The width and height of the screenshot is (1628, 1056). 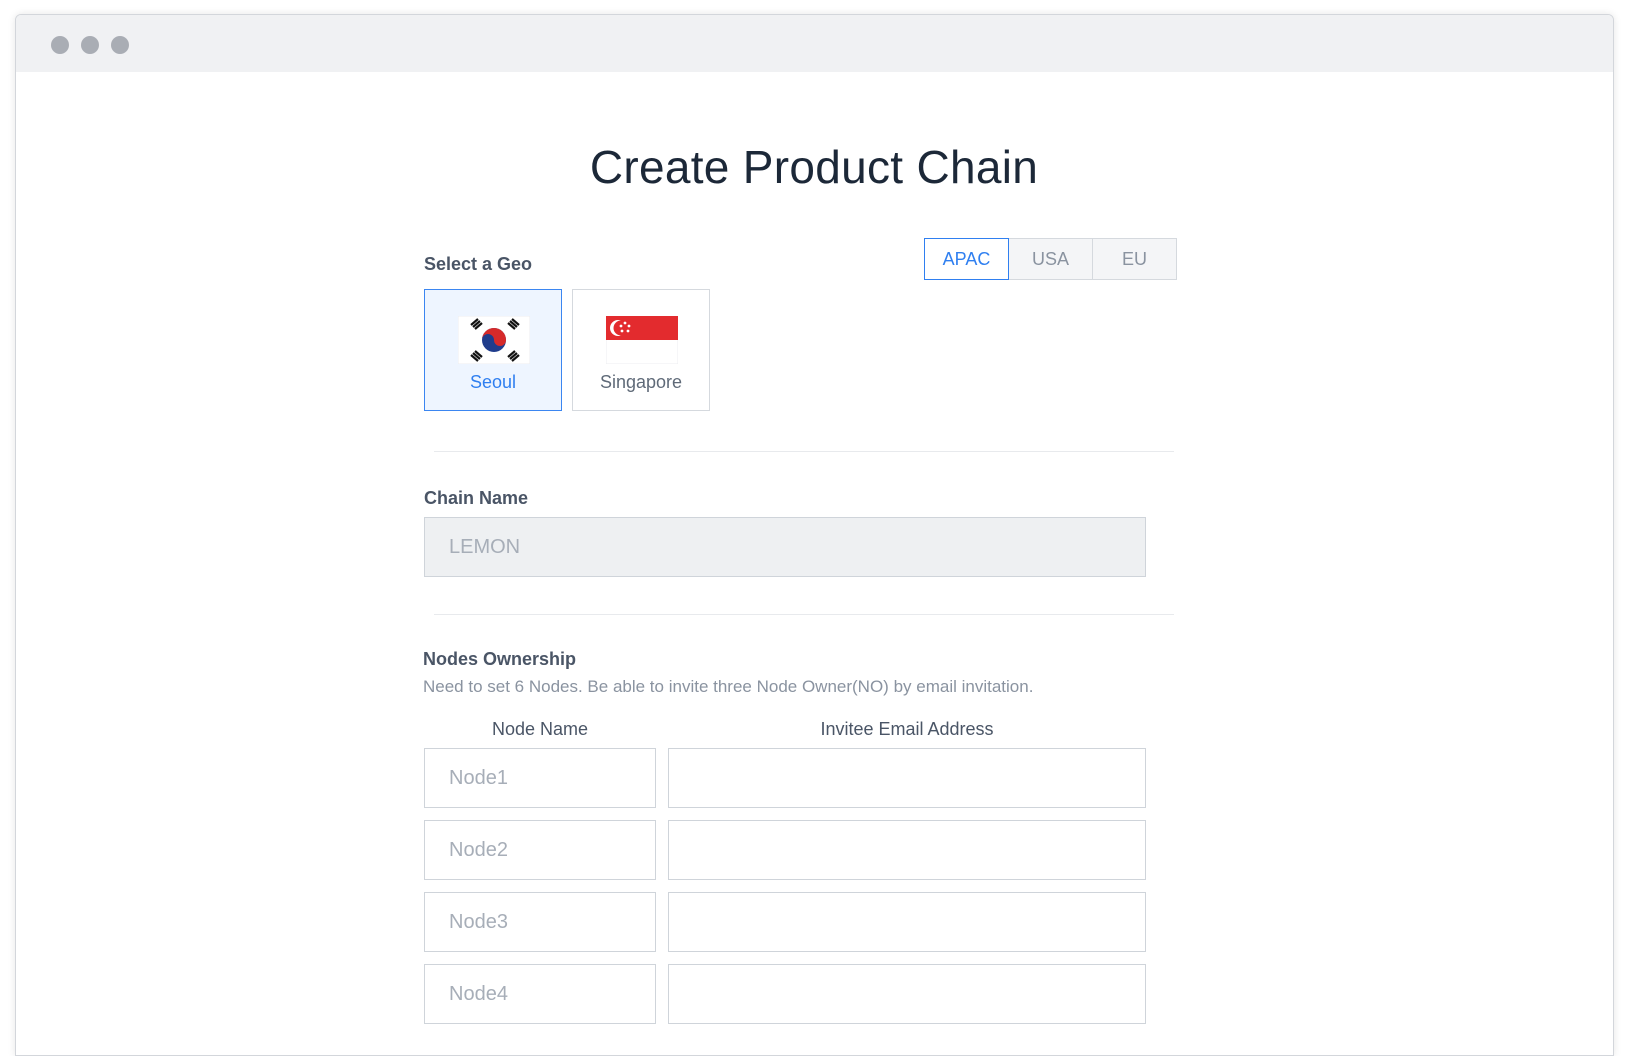 I want to click on geo-card-label: Singapore, so click(x=641, y=382).